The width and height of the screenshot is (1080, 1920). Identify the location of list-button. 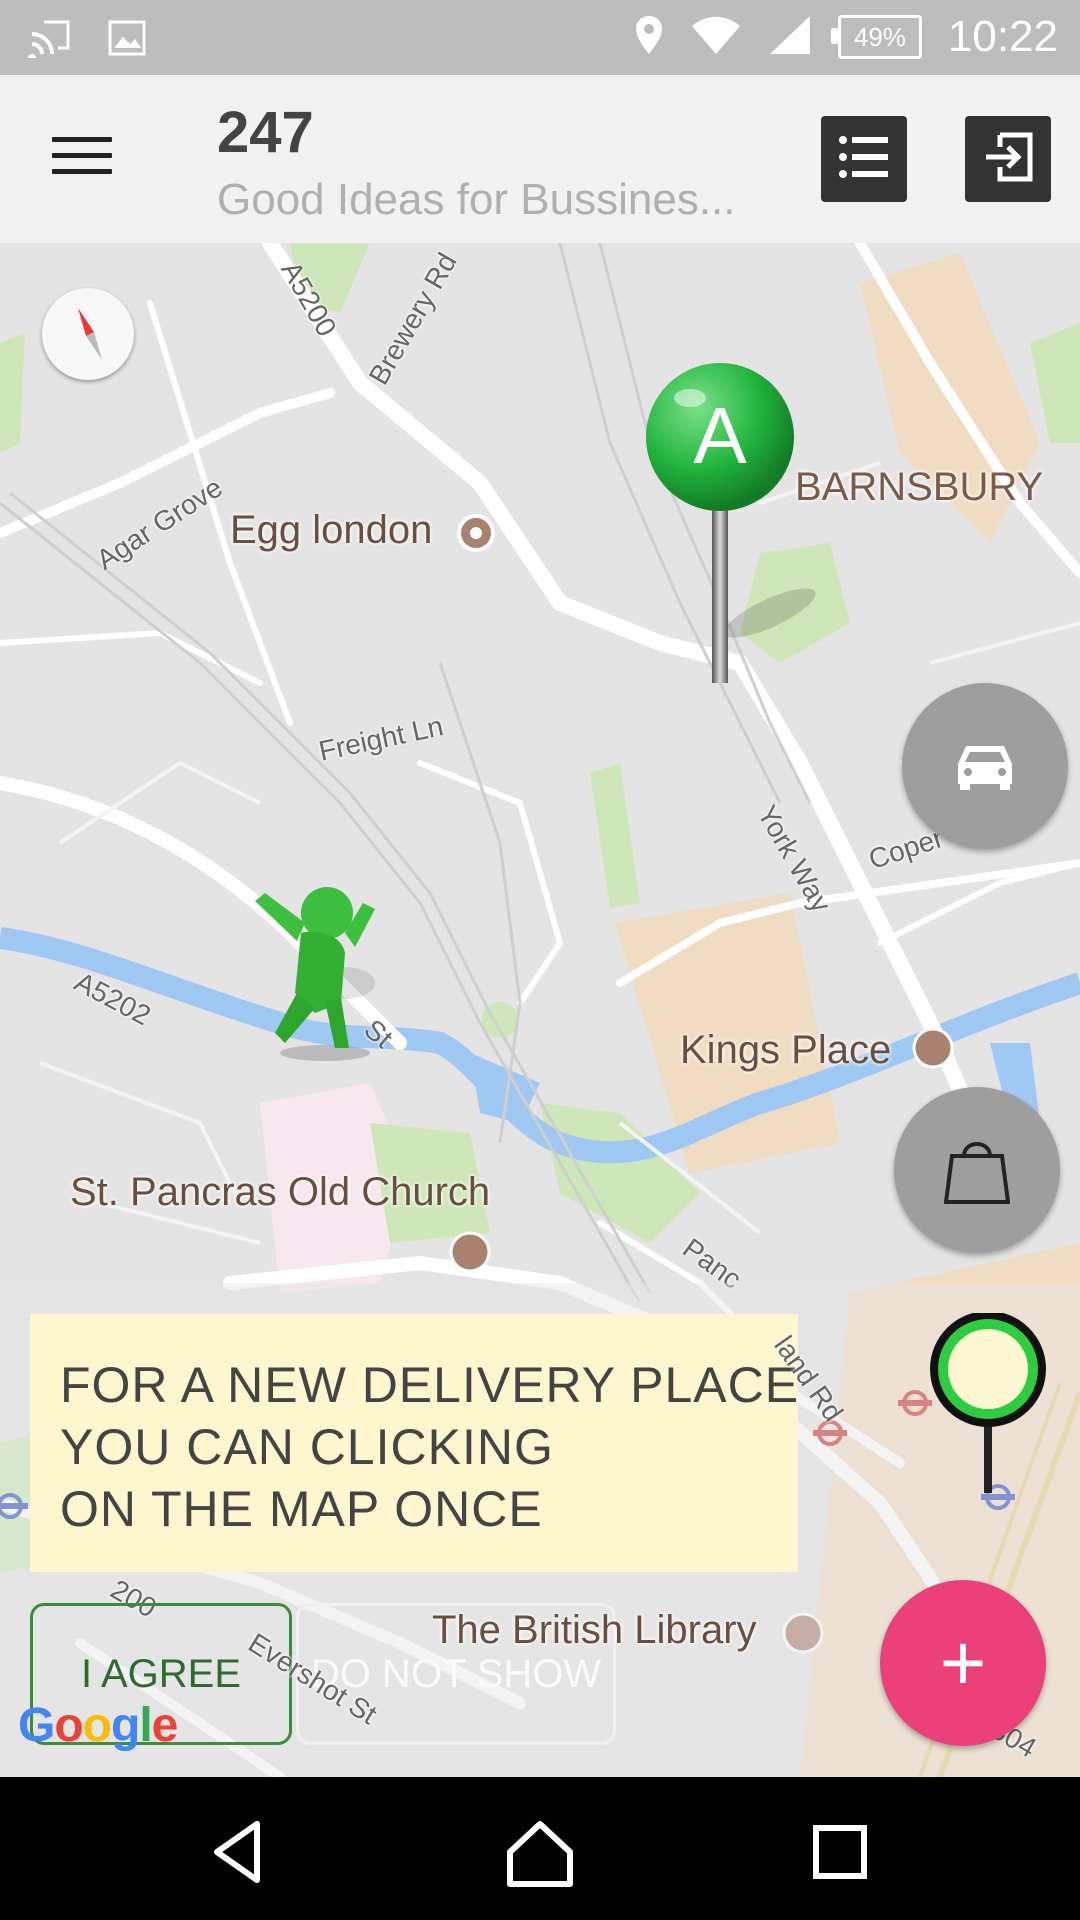
(864, 159).